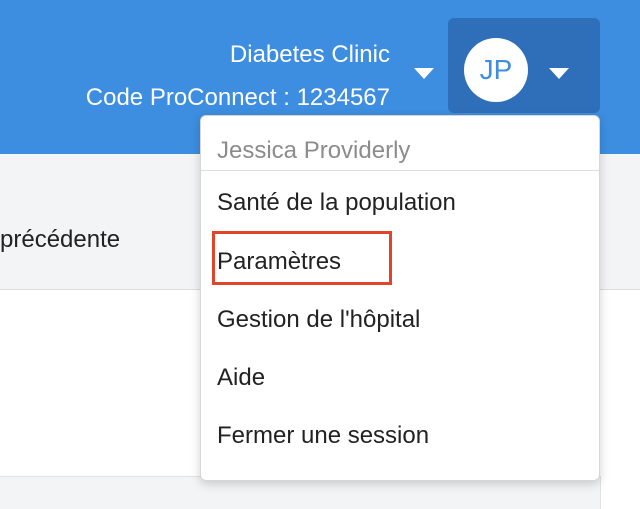 Image resolution: width=640 pixels, height=509 pixels. What do you see at coordinates (238, 97) in the screenshot?
I see `proconnect-code: Code ProConnect : 1234567` at bounding box center [238, 97].